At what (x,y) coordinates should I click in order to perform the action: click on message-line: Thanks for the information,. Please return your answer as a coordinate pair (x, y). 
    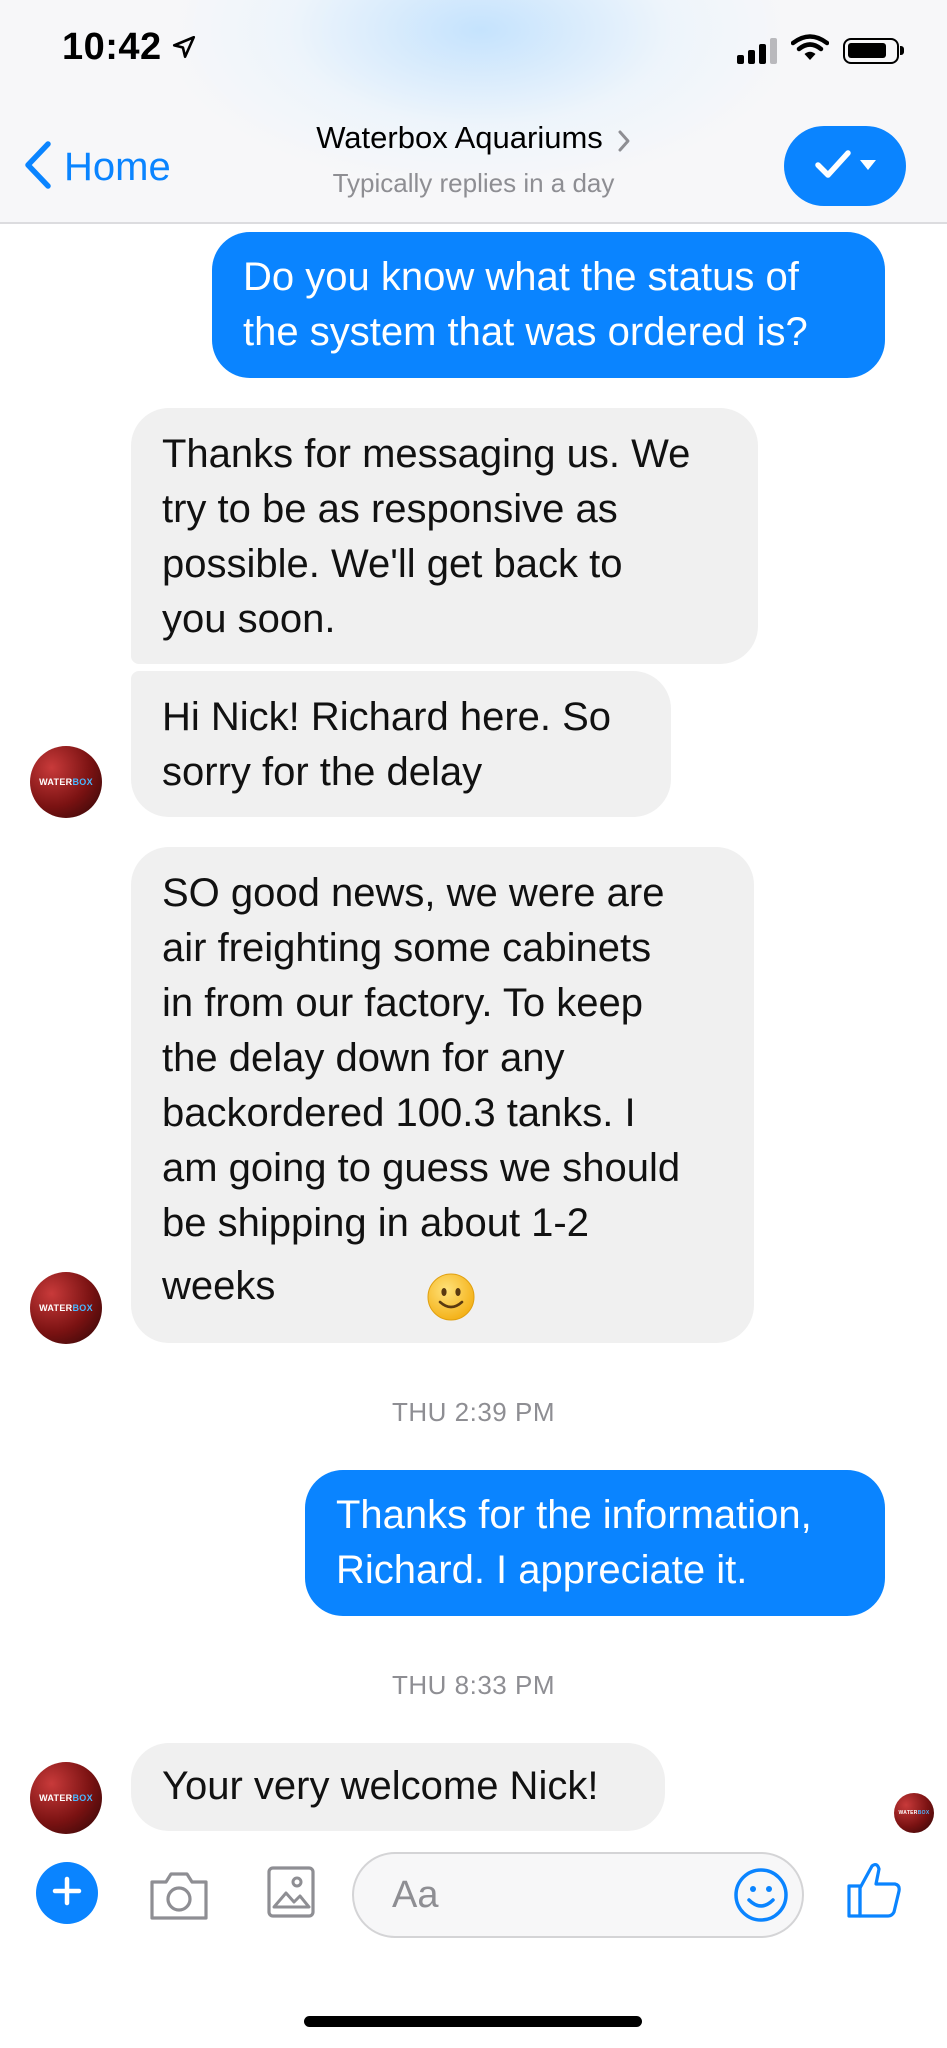
    Looking at the image, I should click on (574, 1515).